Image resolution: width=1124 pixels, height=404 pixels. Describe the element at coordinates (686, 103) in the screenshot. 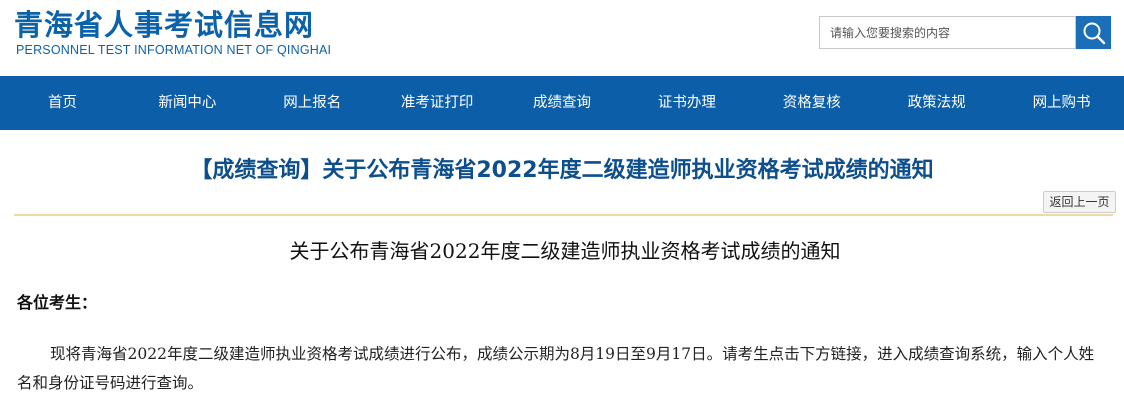

I see `nav-item-certificate: 证书办理` at that location.